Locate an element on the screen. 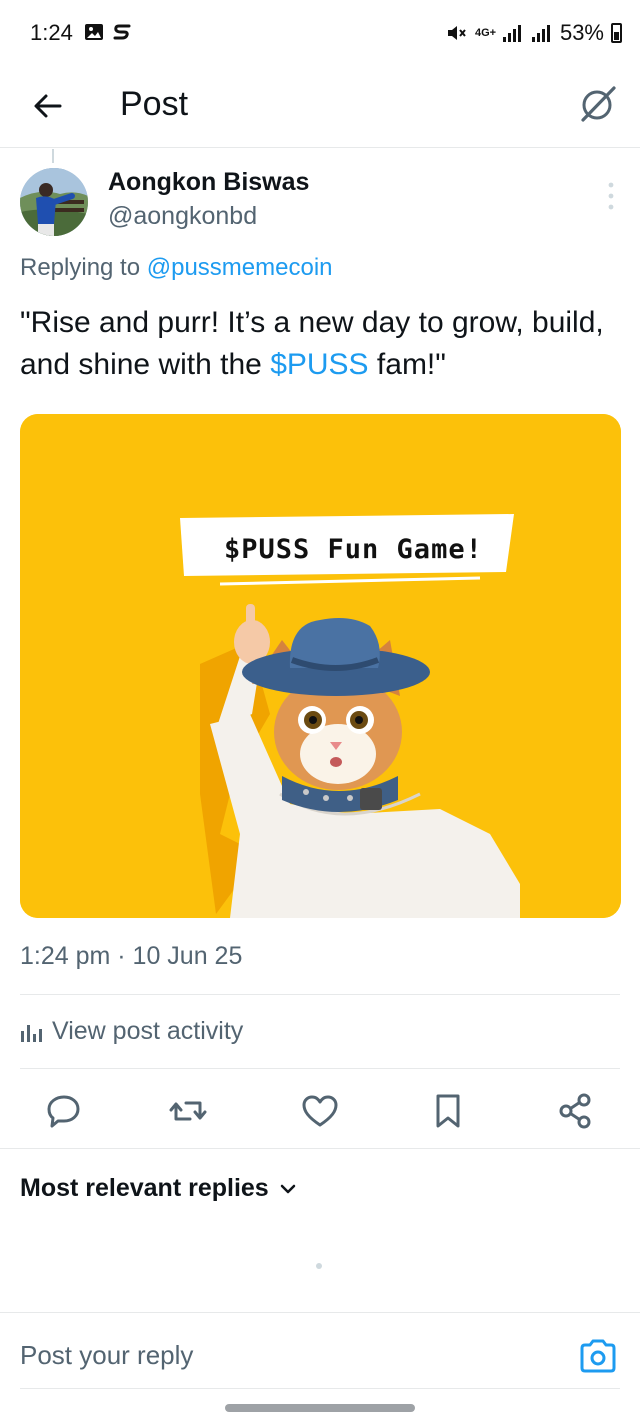 The image size is (640, 1422). arrow-left-icon is located at coordinates (48, 106).